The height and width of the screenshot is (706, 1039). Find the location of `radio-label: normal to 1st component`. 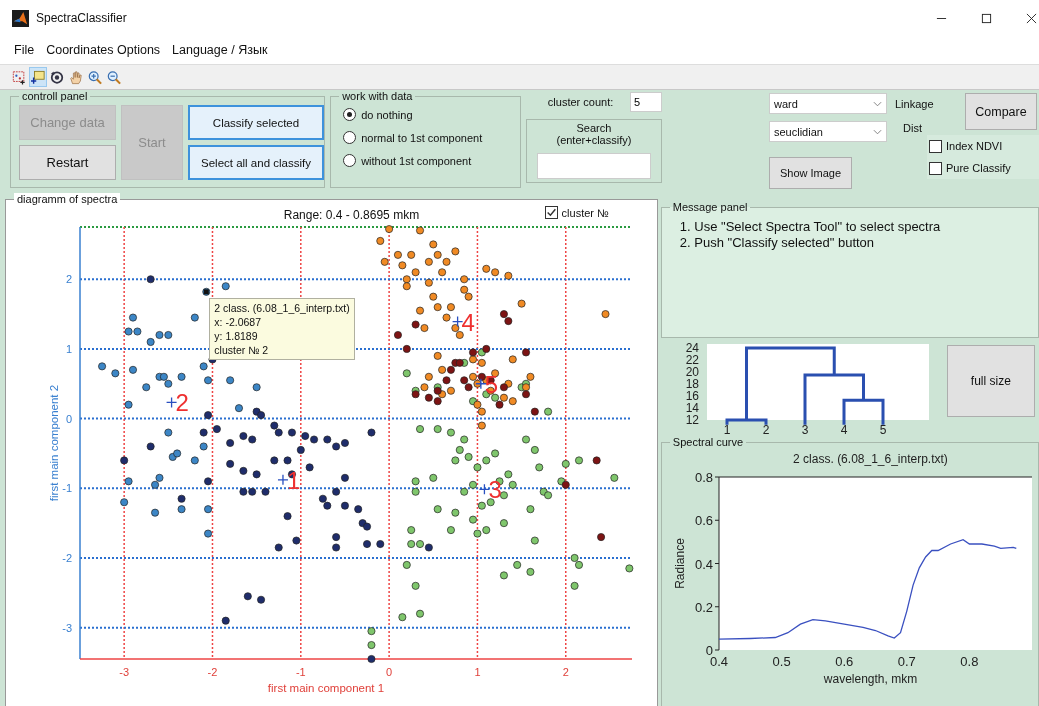

radio-label: normal to 1st component is located at coordinates (422, 137).